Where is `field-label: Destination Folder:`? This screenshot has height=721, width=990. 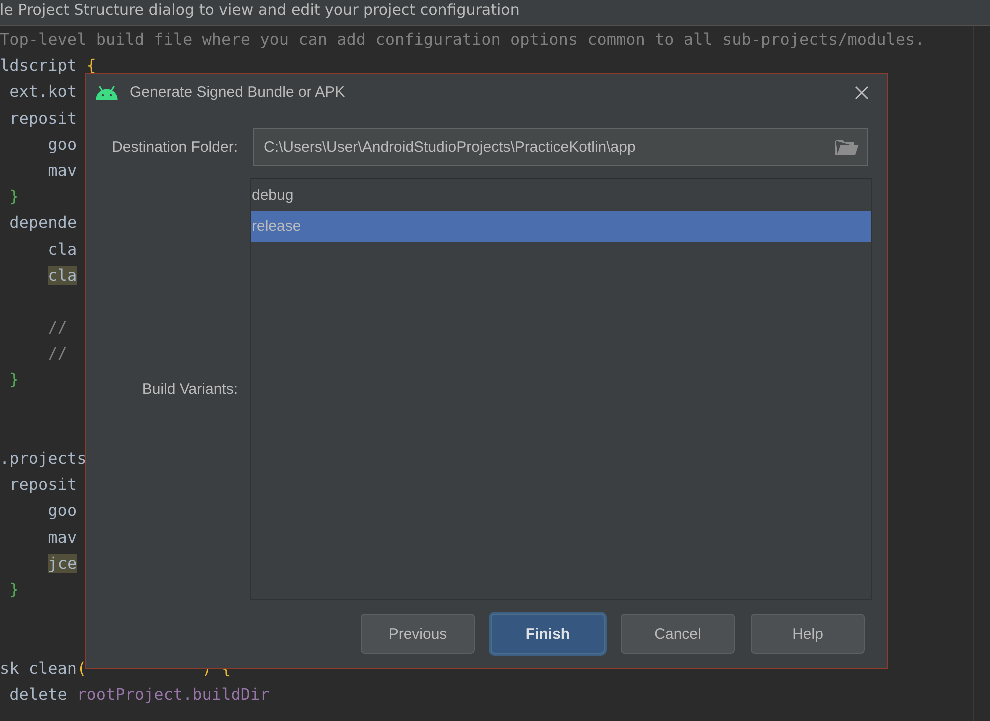
field-label: Destination Folder: is located at coordinates (174, 147).